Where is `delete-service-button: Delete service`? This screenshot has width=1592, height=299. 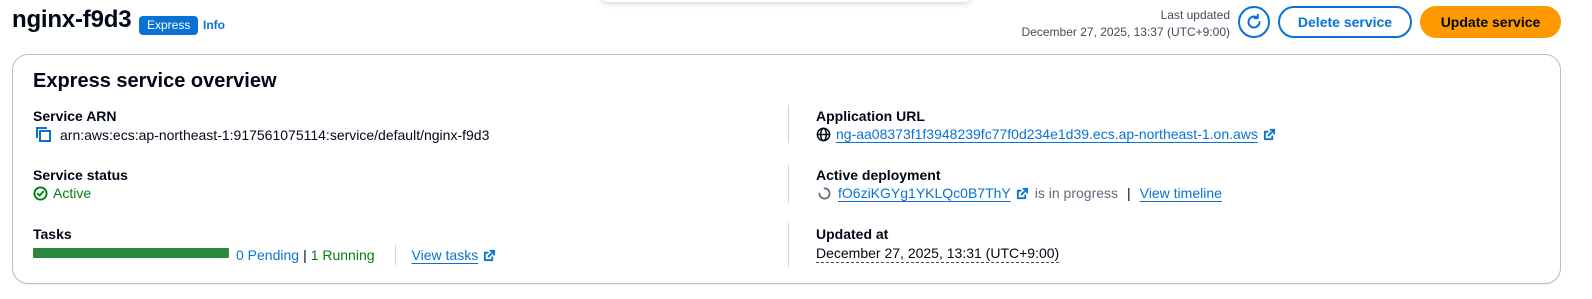
delete-service-button: Delete service is located at coordinates (1345, 22).